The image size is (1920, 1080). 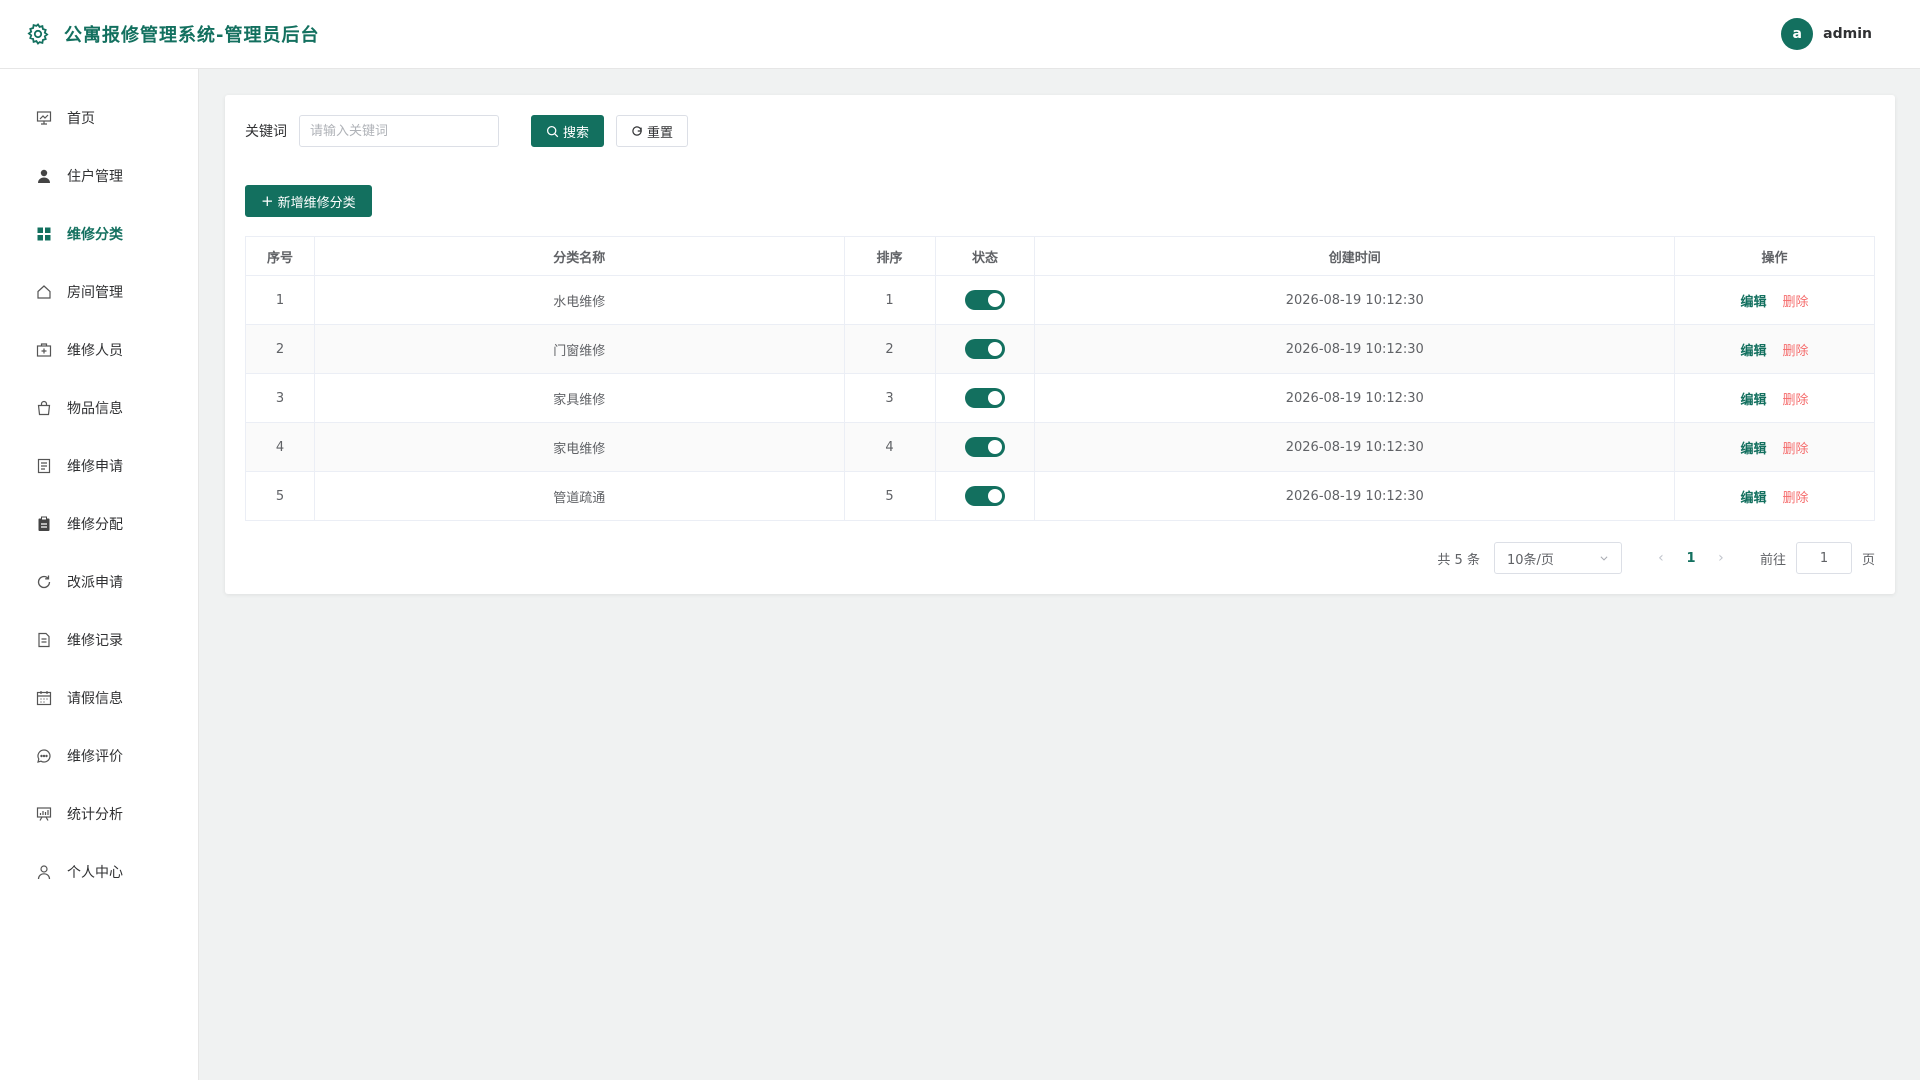 I want to click on sidebar-item-reassign: 改派申请, so click(x=99, y=582).